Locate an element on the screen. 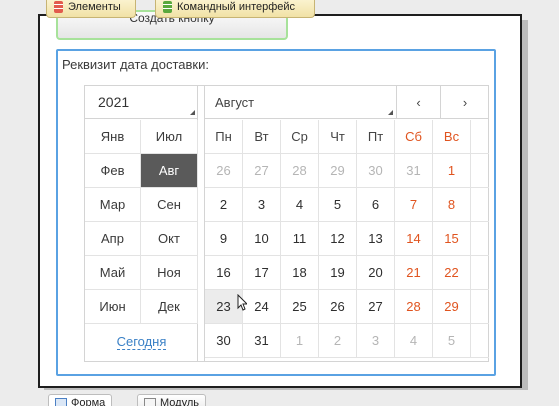  day-cell: 20 is located at coordinates (376, 273).